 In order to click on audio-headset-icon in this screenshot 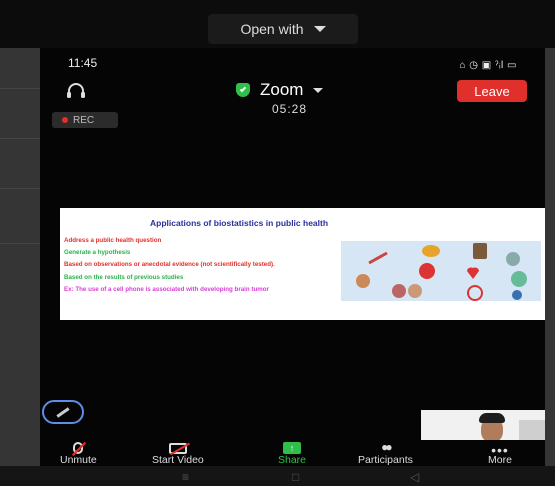, I will do `click(76, 91)`.